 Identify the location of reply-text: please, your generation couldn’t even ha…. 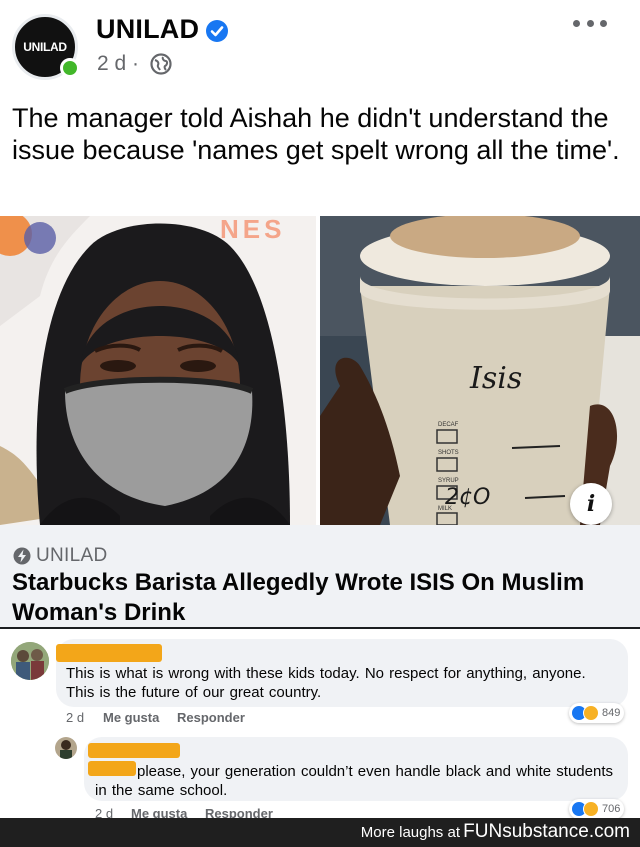
(354, 781).